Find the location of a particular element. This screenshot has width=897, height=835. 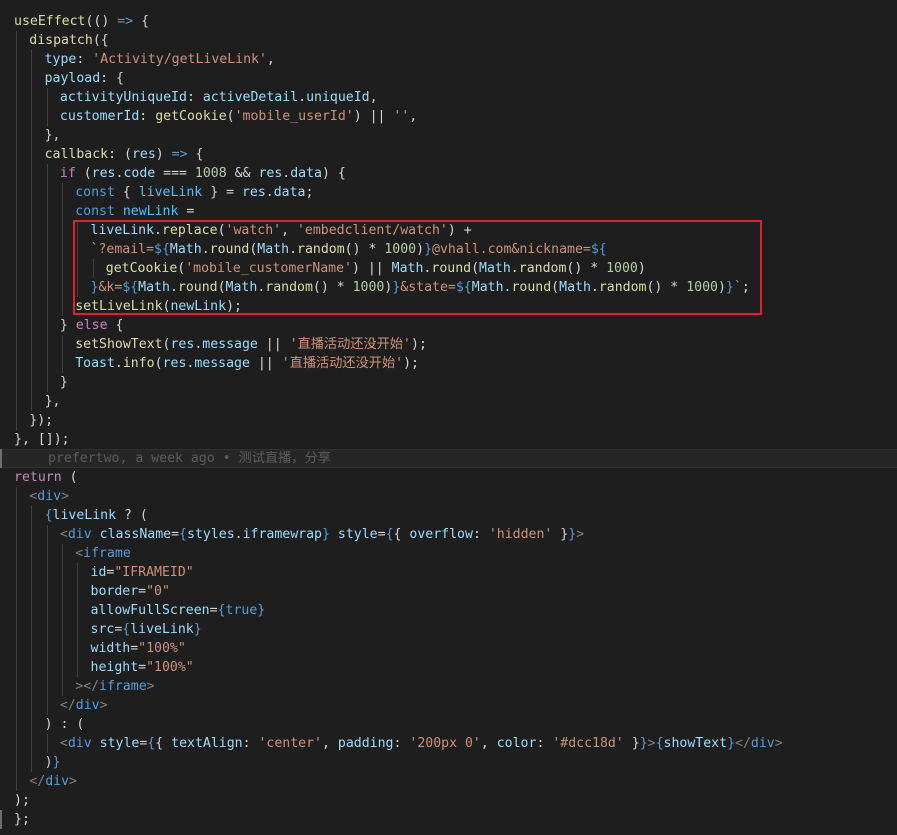

code-line: return ( is located at coordinates (448, 477).